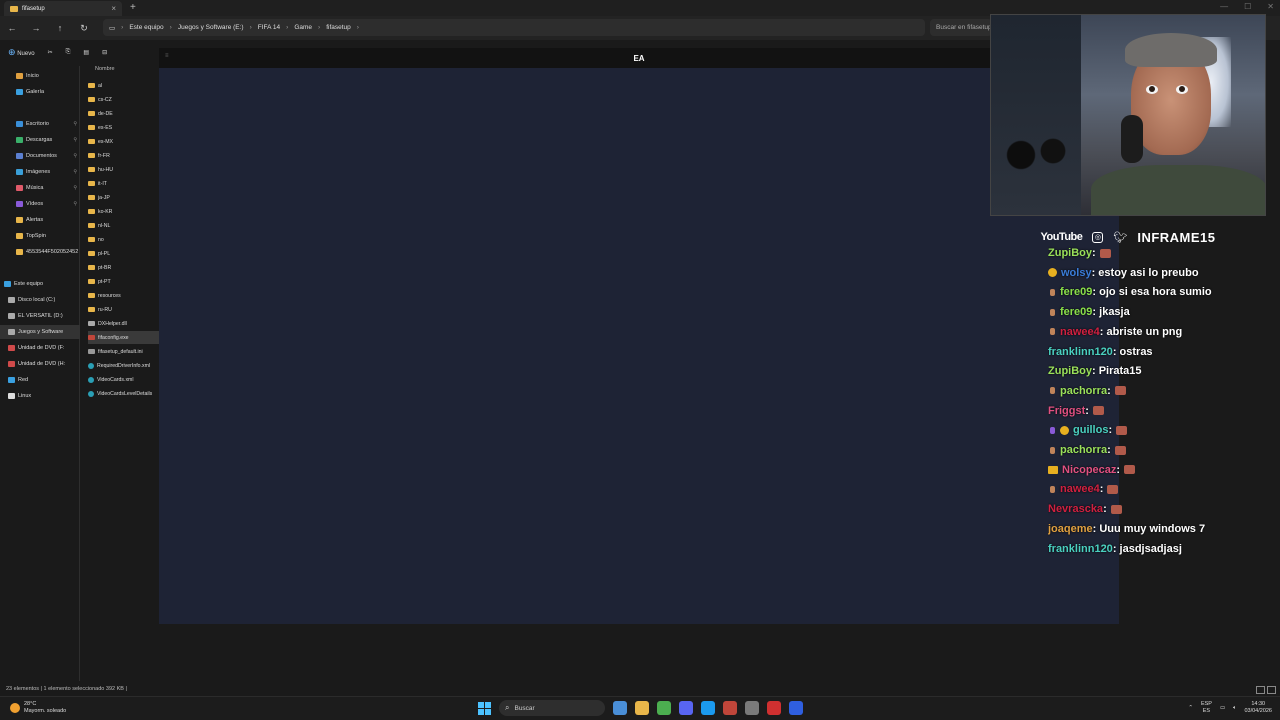  What do you see at coordinates (125, 85) in the screenshot?
I see `file-row: al` at bounding box center [125, 85].